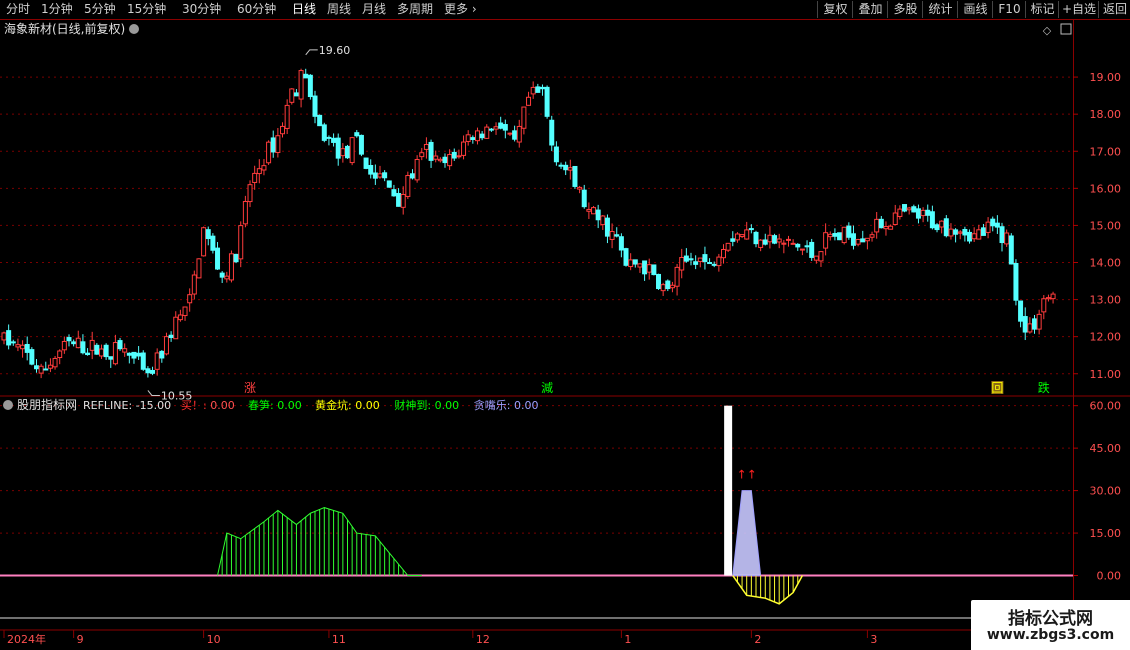 The width and height of the screenshot is (1130, 650). I want to click on main-ytick-label-1: 12.00, so click(1106, 337).